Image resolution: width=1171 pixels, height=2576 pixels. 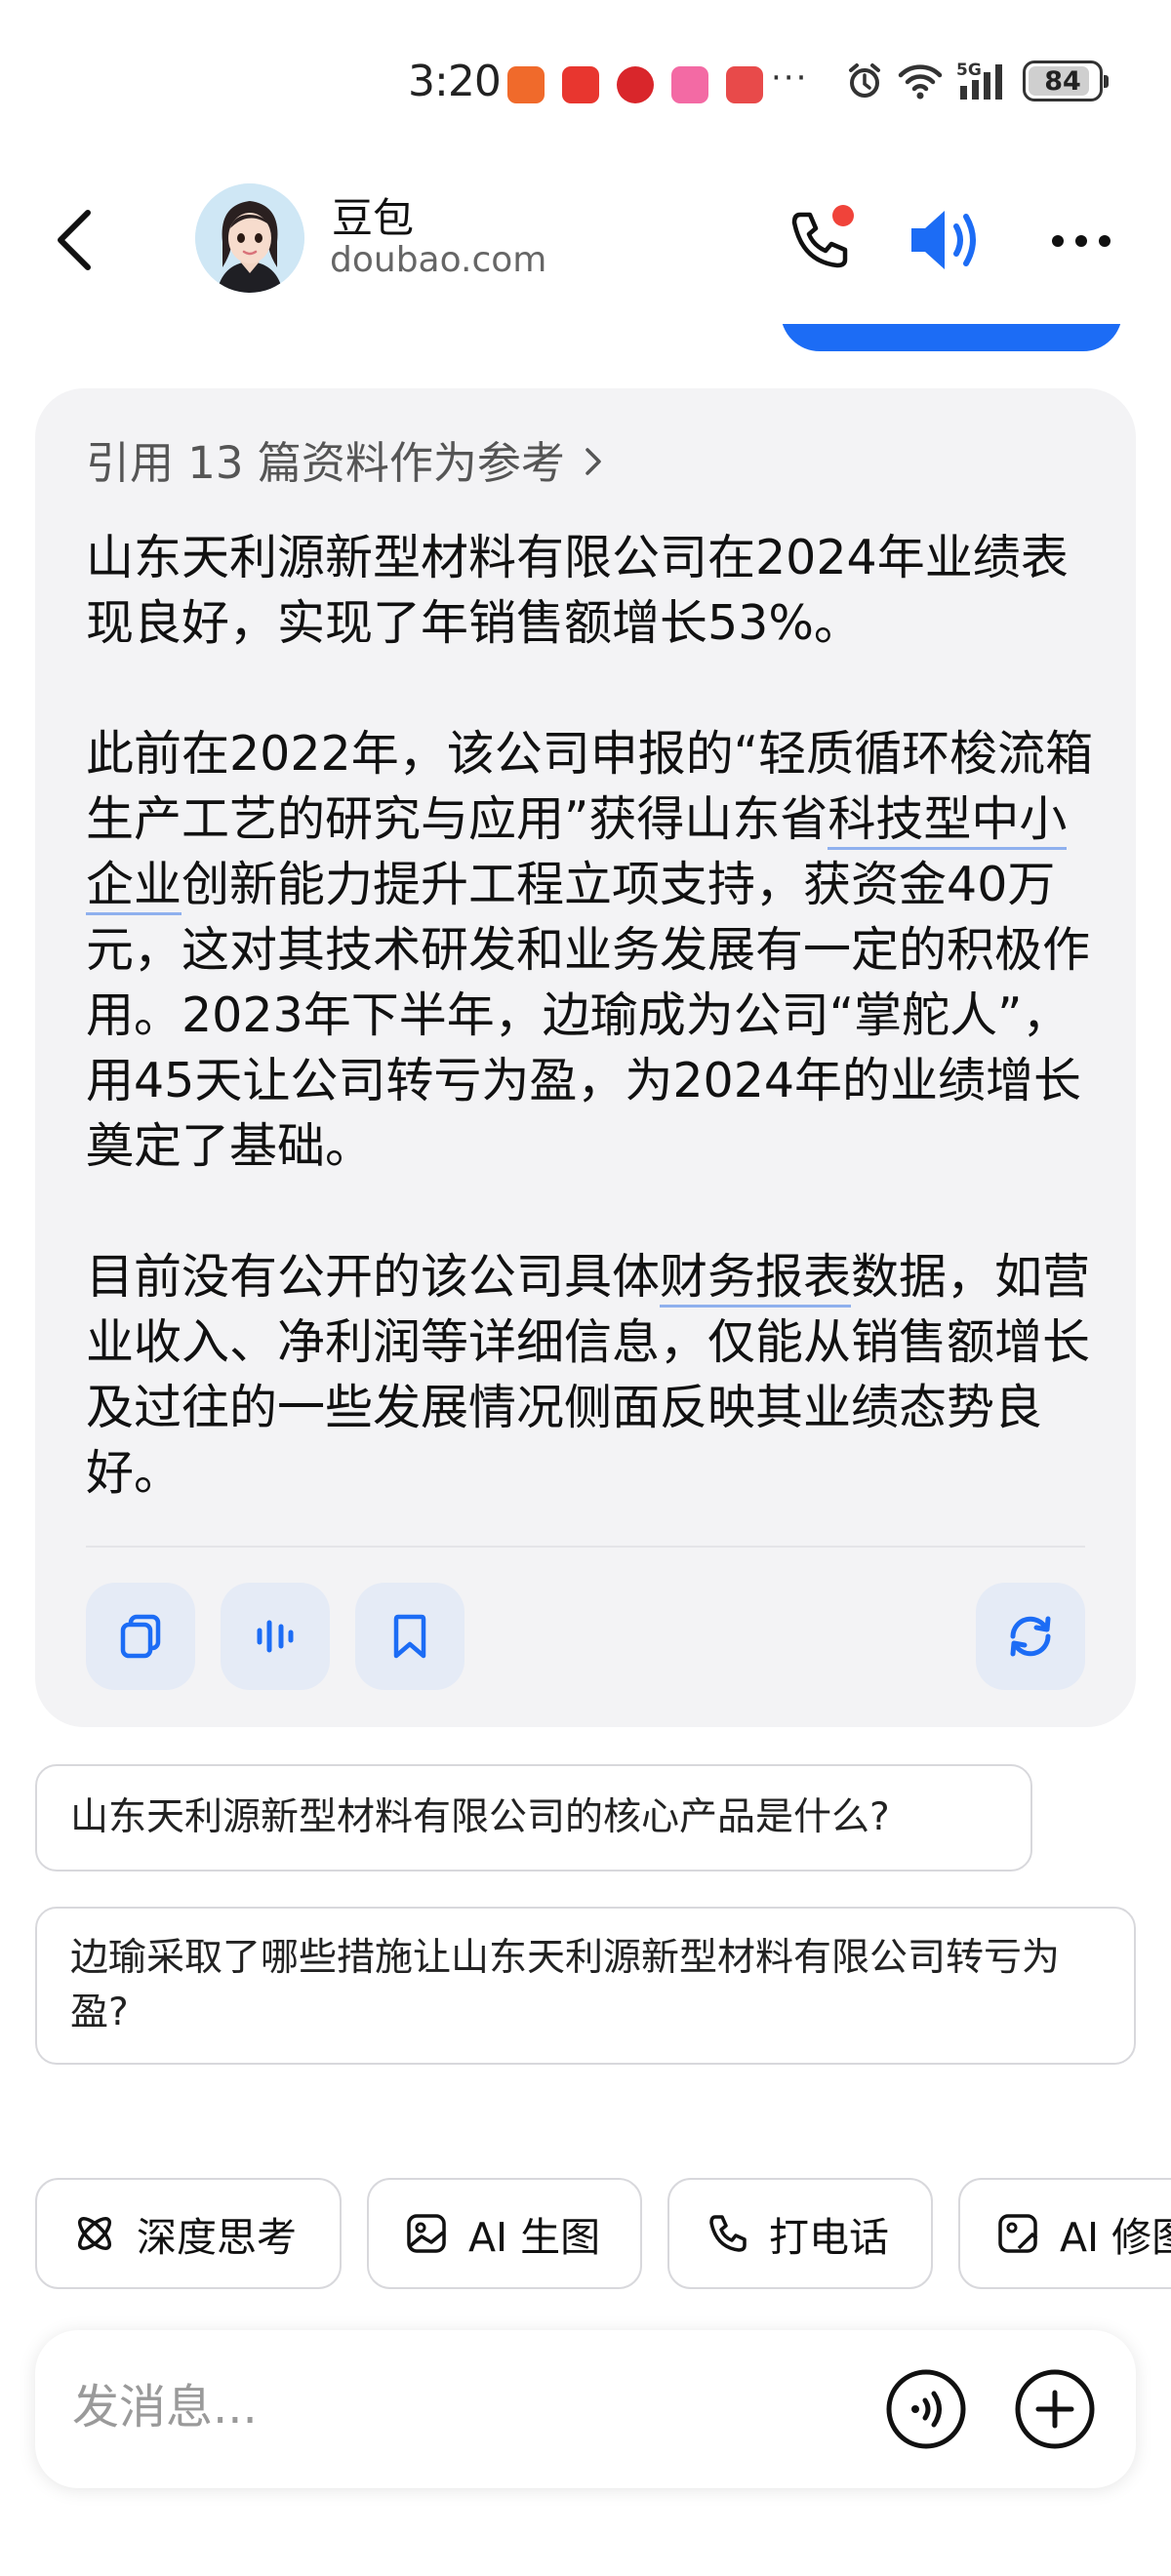 I want to click on bookmark-icon, so click(x=409, y=1636).